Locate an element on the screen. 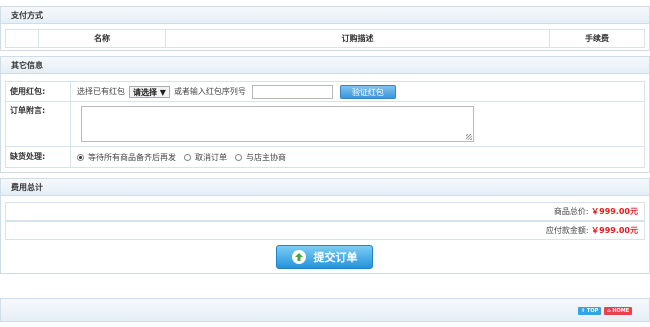 This screenshot has width=650, height=327. choose-redpack-text: 选择已有红包 is located at coordinates (101, 91).